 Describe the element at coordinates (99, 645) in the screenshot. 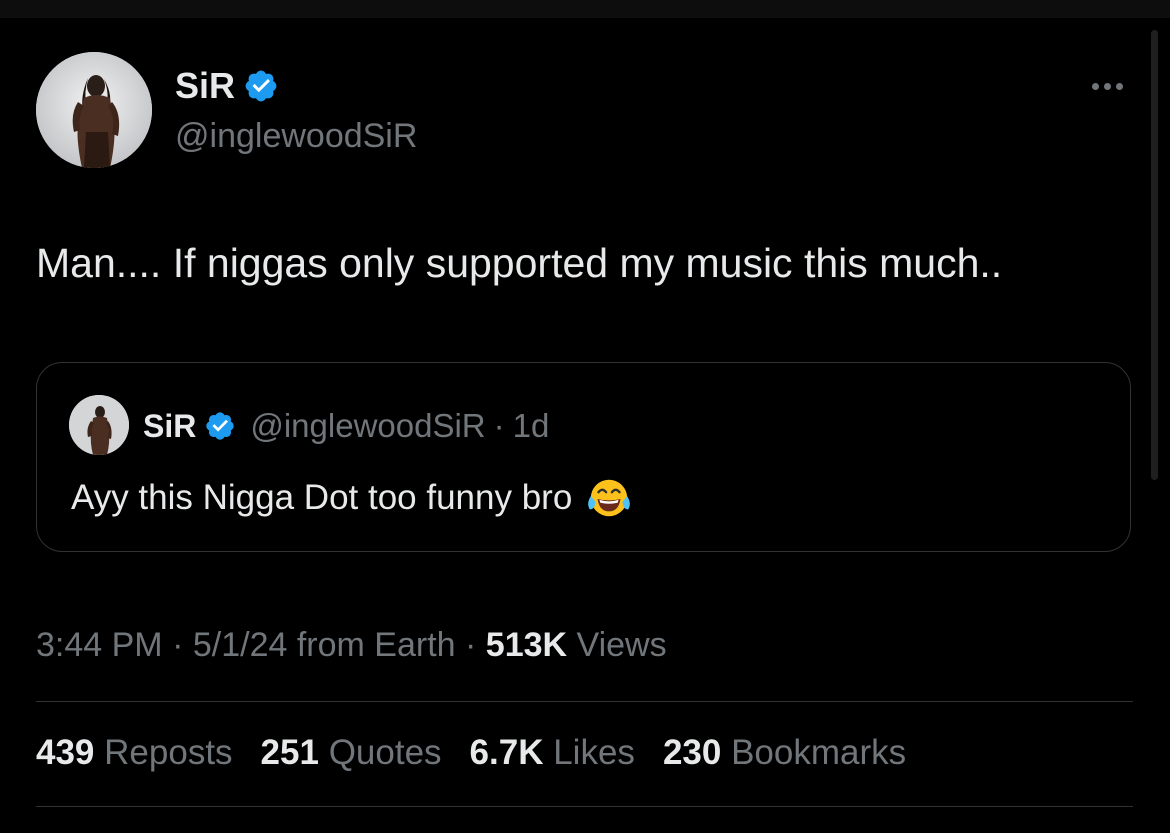

I see `tweet-time: 3:44 PM` at that location.